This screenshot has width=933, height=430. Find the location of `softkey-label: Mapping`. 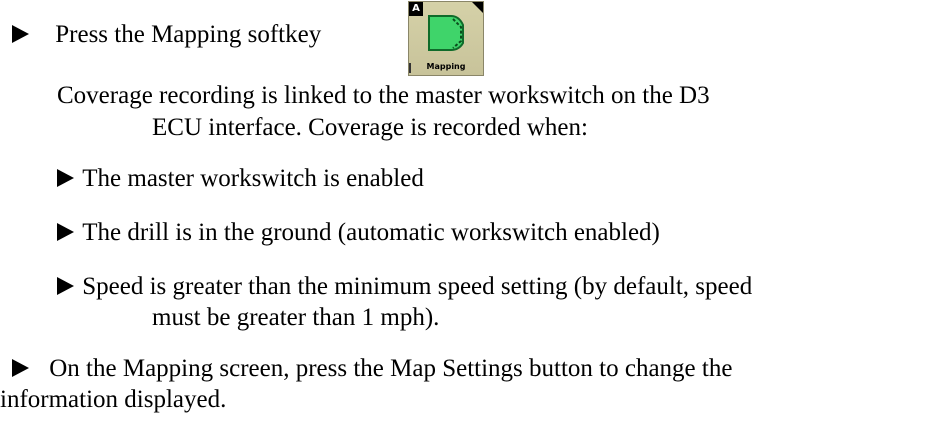

softkey-label: Mapping is located at coordinates (446, 66).